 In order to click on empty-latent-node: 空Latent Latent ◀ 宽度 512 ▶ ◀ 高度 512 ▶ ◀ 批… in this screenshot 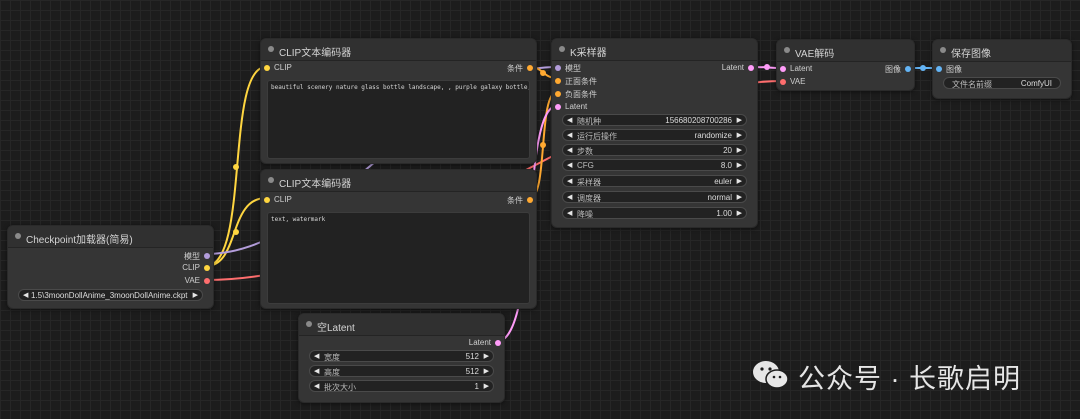, I will do `click(401, 358)`.